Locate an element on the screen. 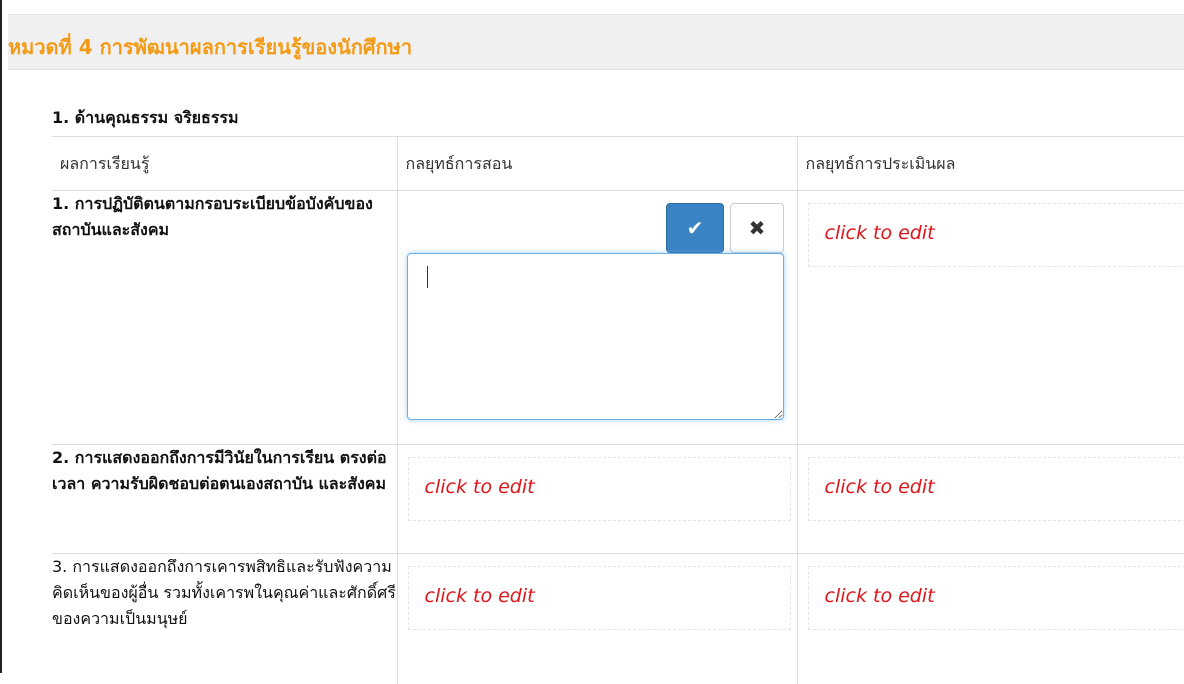 The image size is (1184, 684). header-teaching-strategy: กลยุทธ์การสอน is located at coordinates (597, 164).